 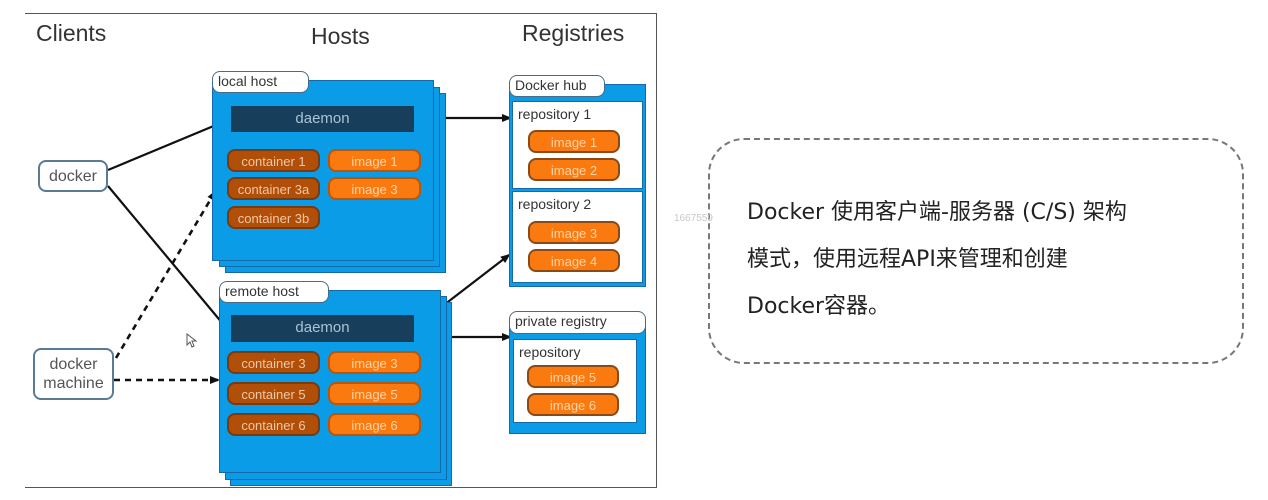 I want to click on docker-hub-label: Docker hub, so click(x=557, y=86).